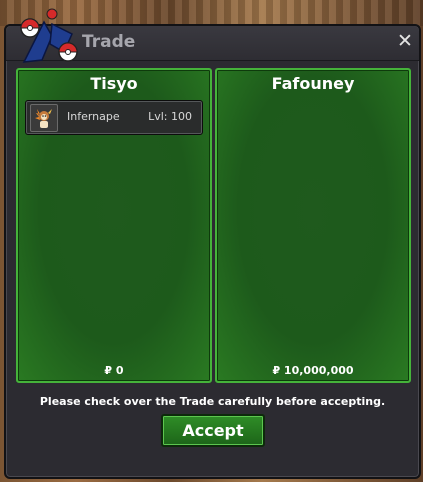 The width and height of the screenshot is (423, 482). Describe the element at coordinates (213, 430) in the screenshot. I see `accept-button: Accept` at that location.